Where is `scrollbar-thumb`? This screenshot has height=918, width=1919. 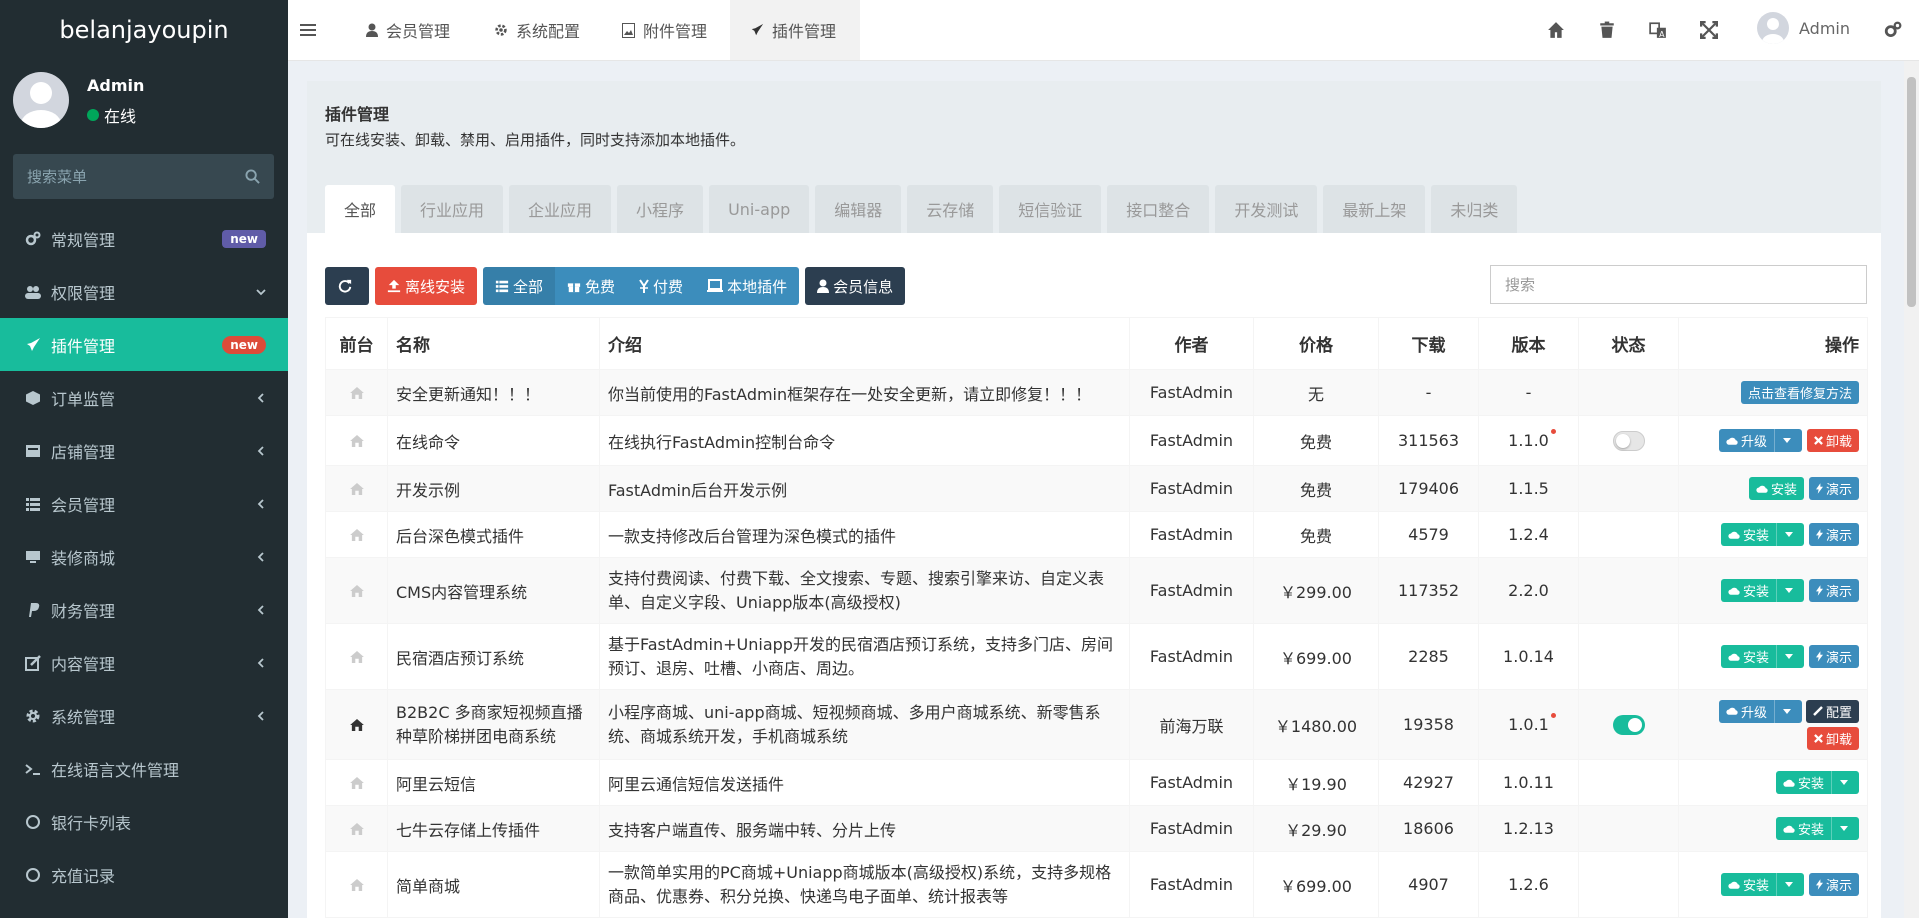 scrollbar-thumb is located at coordinates (1911, 192).